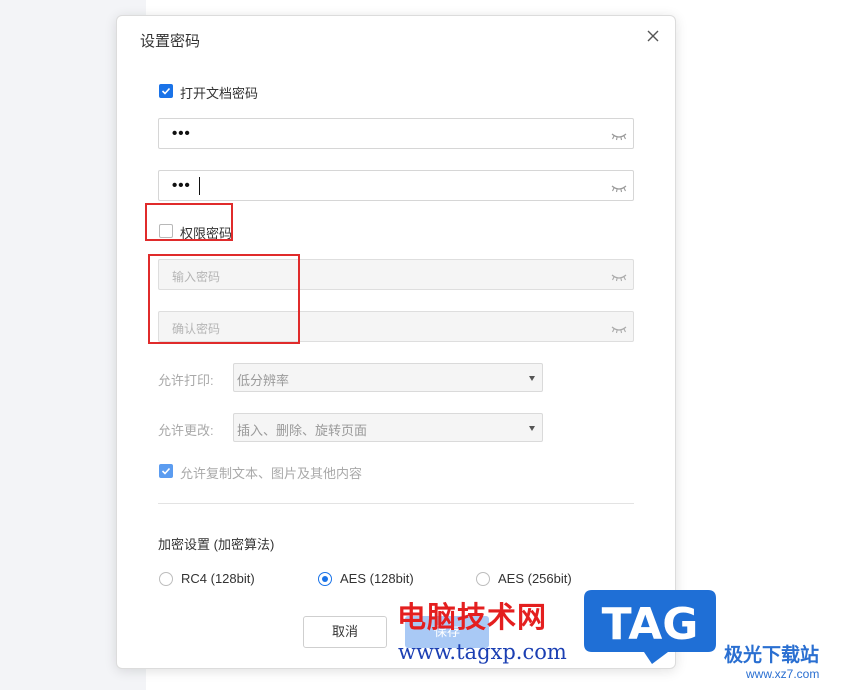 The image size is (841, 690). Describe the element at coordinates (181, 133) in the screenshot. I see `password-value: •••` at that location.